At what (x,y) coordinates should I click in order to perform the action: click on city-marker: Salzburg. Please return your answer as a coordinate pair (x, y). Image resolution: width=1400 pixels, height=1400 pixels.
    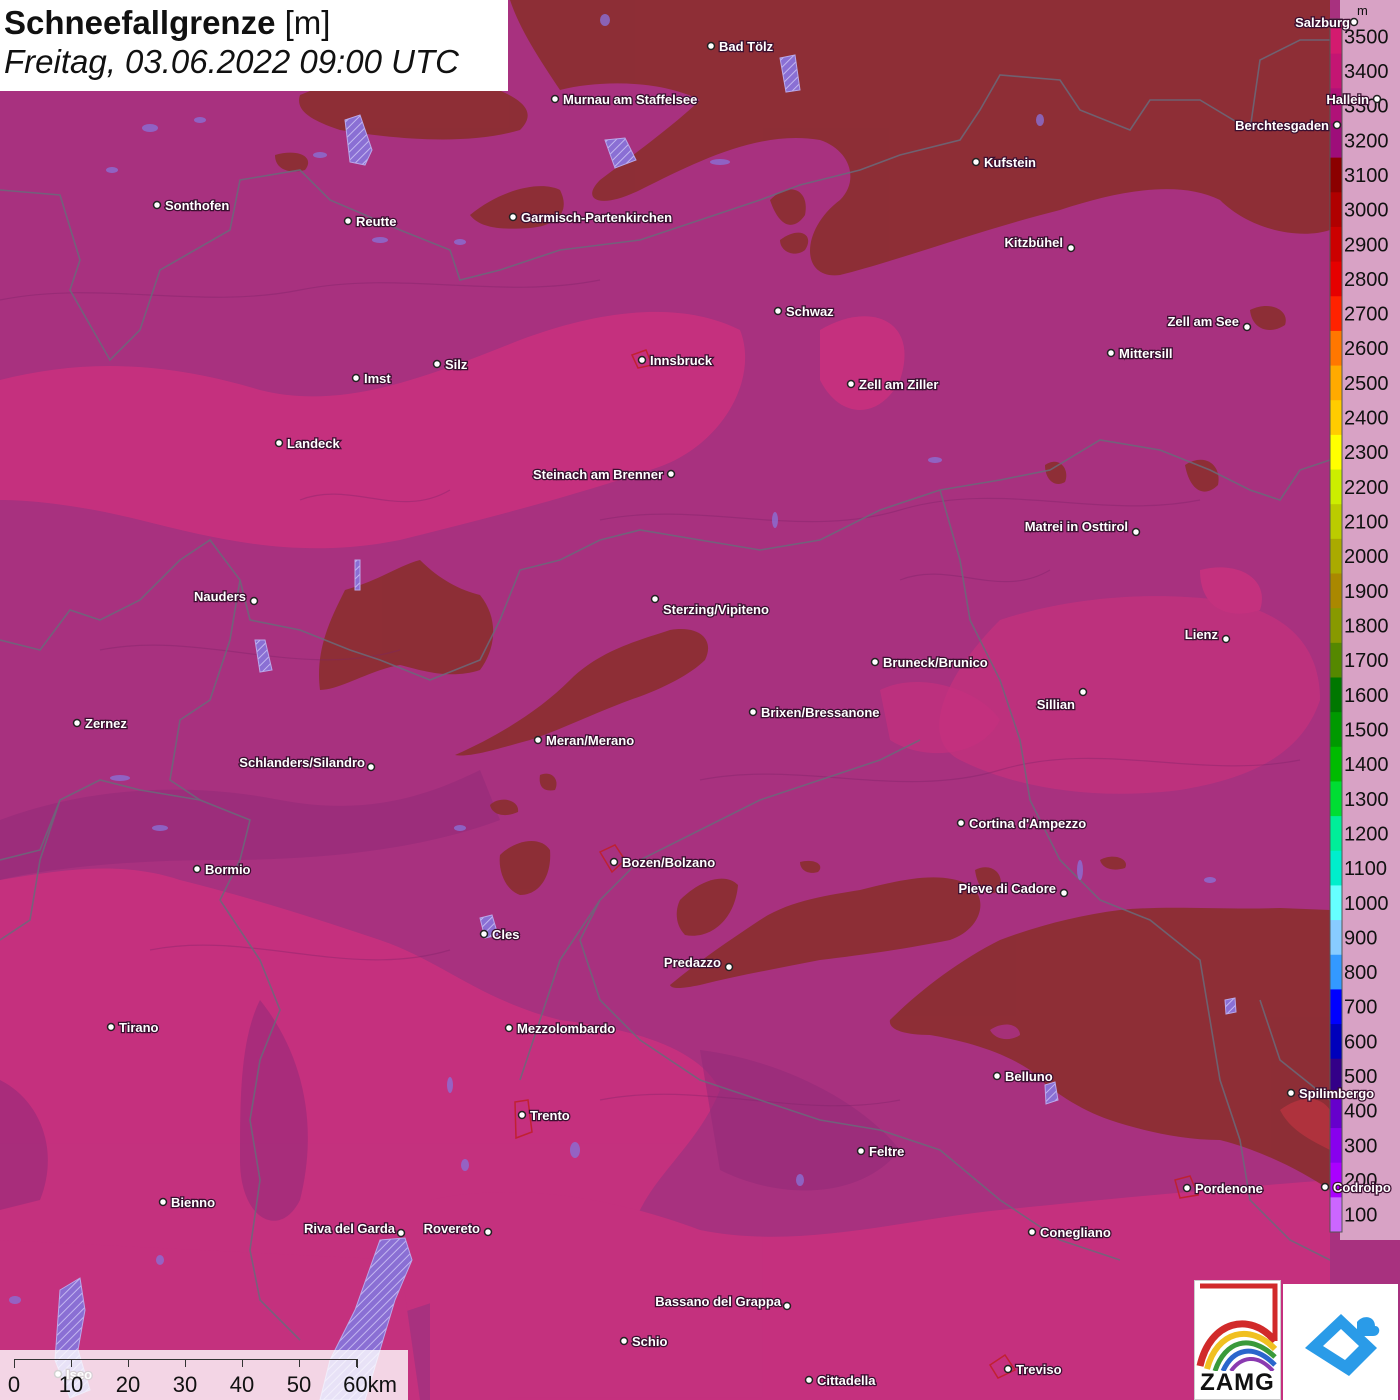
    Looking at the image, I should click on (1326, 22).